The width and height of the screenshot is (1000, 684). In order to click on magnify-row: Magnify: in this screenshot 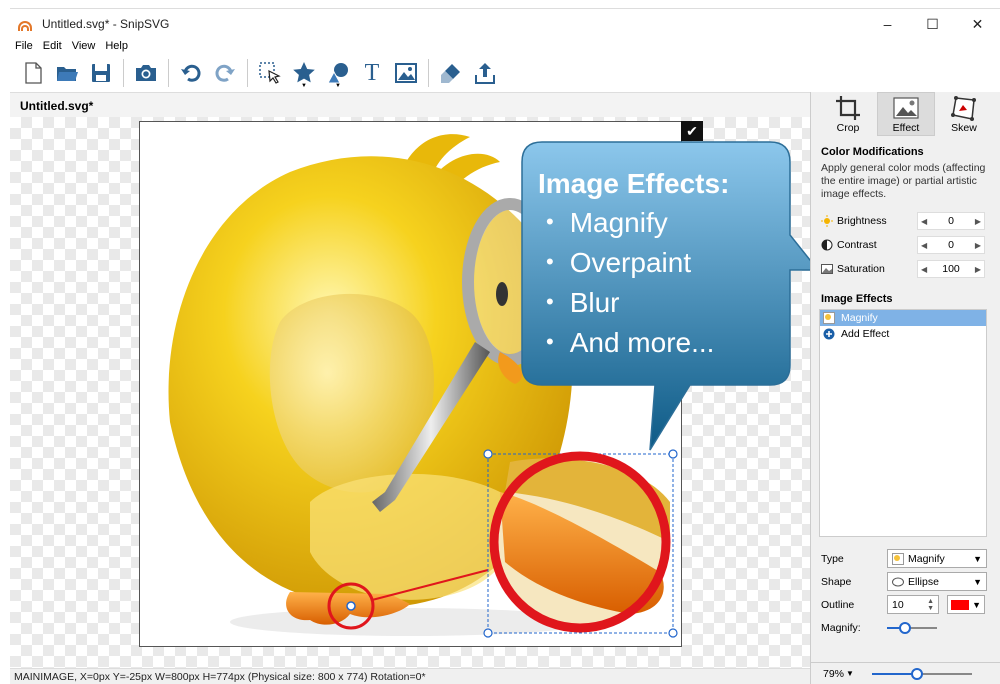, I will do `click(905, 627)`.